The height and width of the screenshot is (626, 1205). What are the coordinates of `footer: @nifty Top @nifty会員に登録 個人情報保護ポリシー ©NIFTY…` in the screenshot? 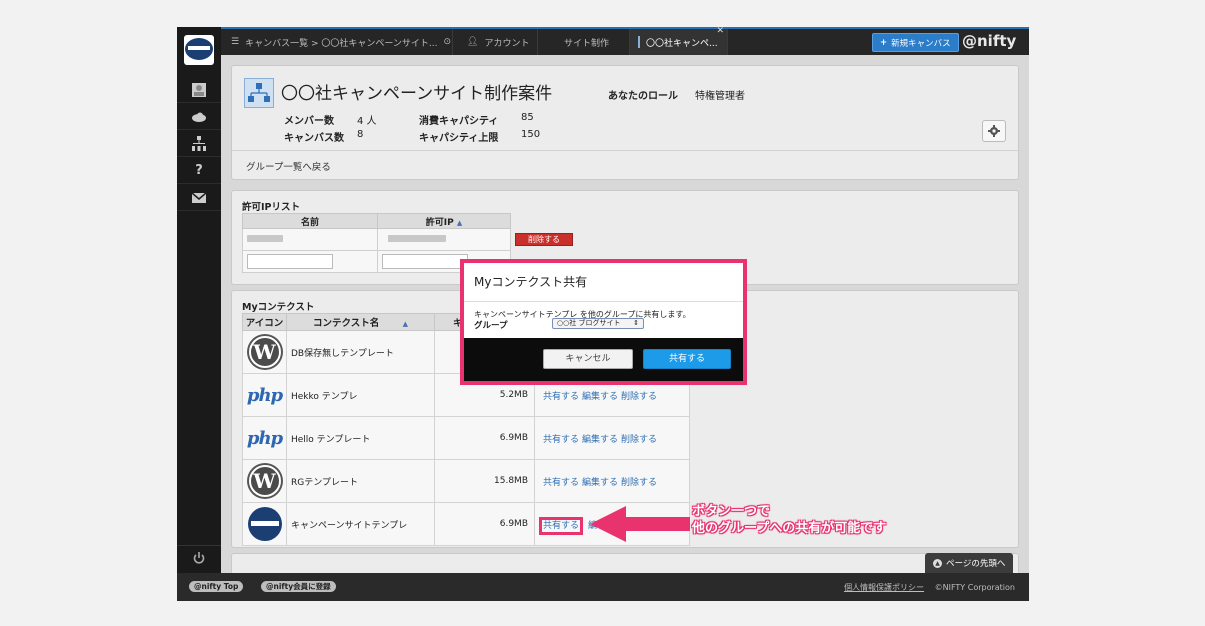 It's located at (603, 587).